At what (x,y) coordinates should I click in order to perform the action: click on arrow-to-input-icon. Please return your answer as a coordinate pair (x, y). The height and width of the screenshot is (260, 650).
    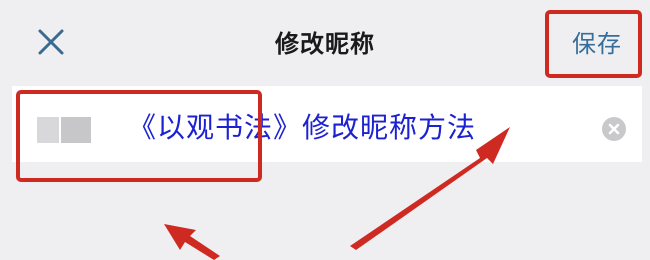
    Looking at the image, I should click on (192, 242).